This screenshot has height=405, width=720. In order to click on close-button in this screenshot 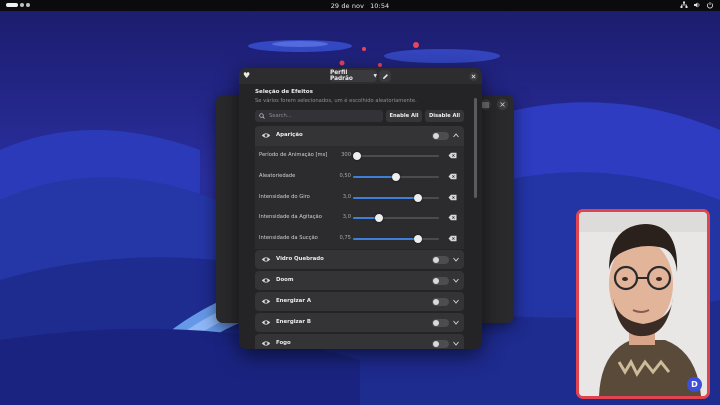, I will do `click(473, 76)`.